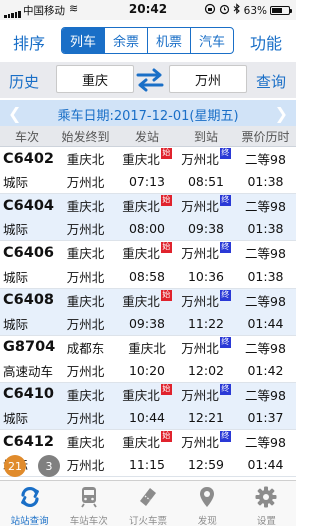  What do you see at coordinates (206, 136) in the screenshot?
I see `header-arrive-station: 到站` at bounding box center [206, 136].